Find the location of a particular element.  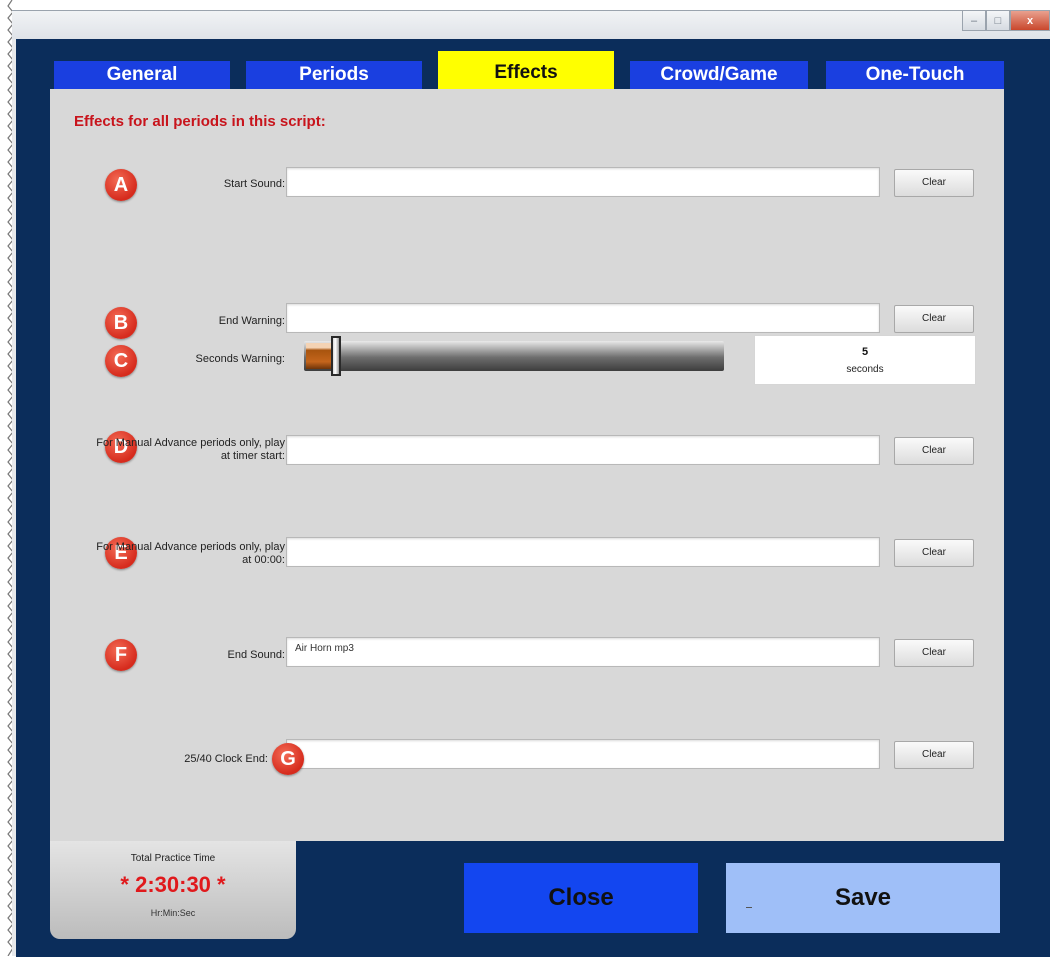

window-controls: – □ x is located at coordinates (1006, 21).